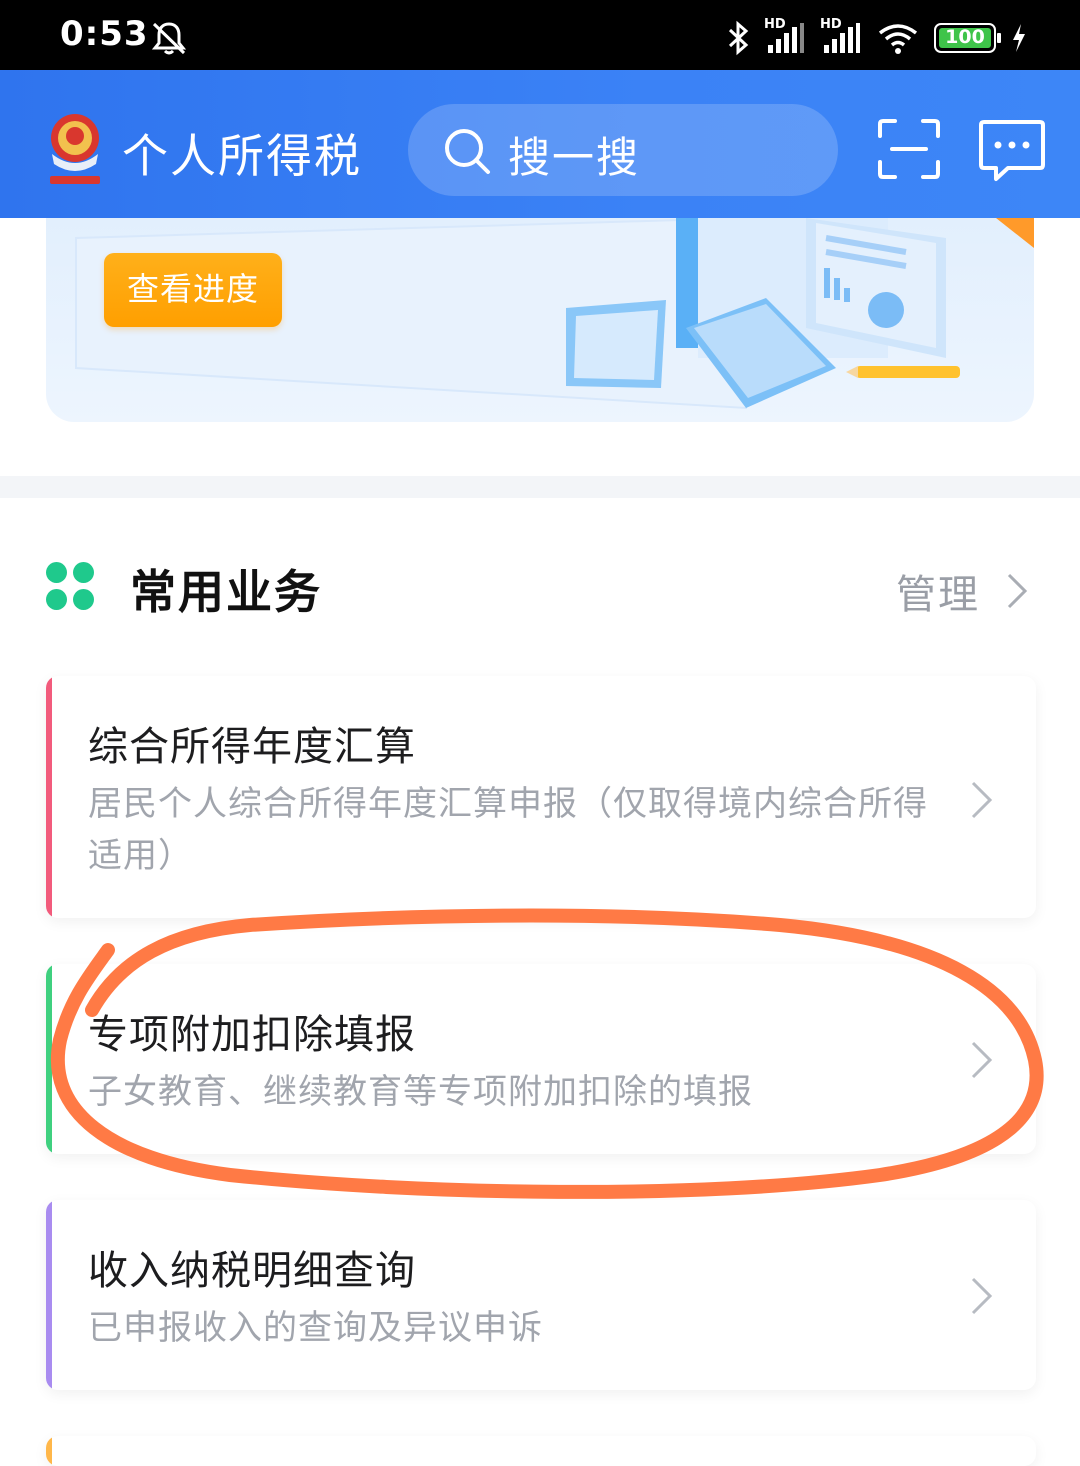 This screenshot has width=1080, height=1466. I want to click on search-icon, so click(467, 151).